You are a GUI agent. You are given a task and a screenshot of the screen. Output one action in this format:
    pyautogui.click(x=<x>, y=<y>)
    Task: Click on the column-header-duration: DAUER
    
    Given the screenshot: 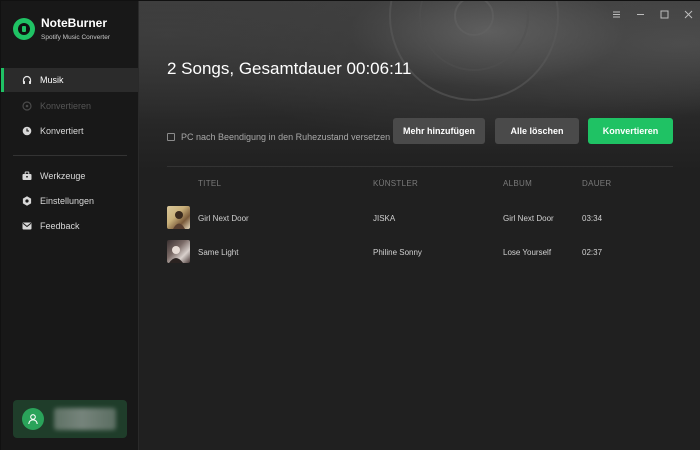 What is the action you would take?
    pyautogui.click(x=597, y=183)
    